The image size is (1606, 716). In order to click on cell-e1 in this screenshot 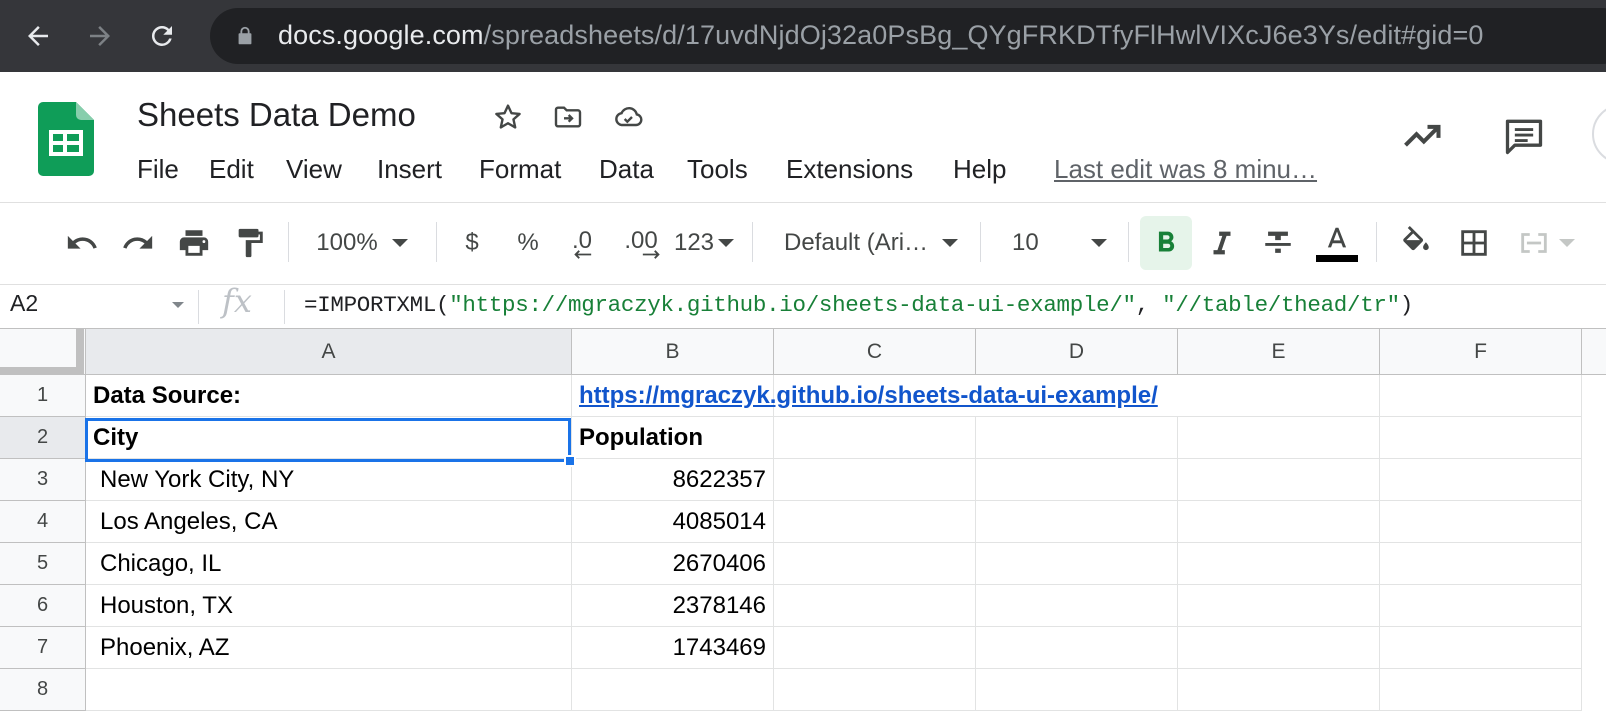, I will do `click(1279, 396)`.